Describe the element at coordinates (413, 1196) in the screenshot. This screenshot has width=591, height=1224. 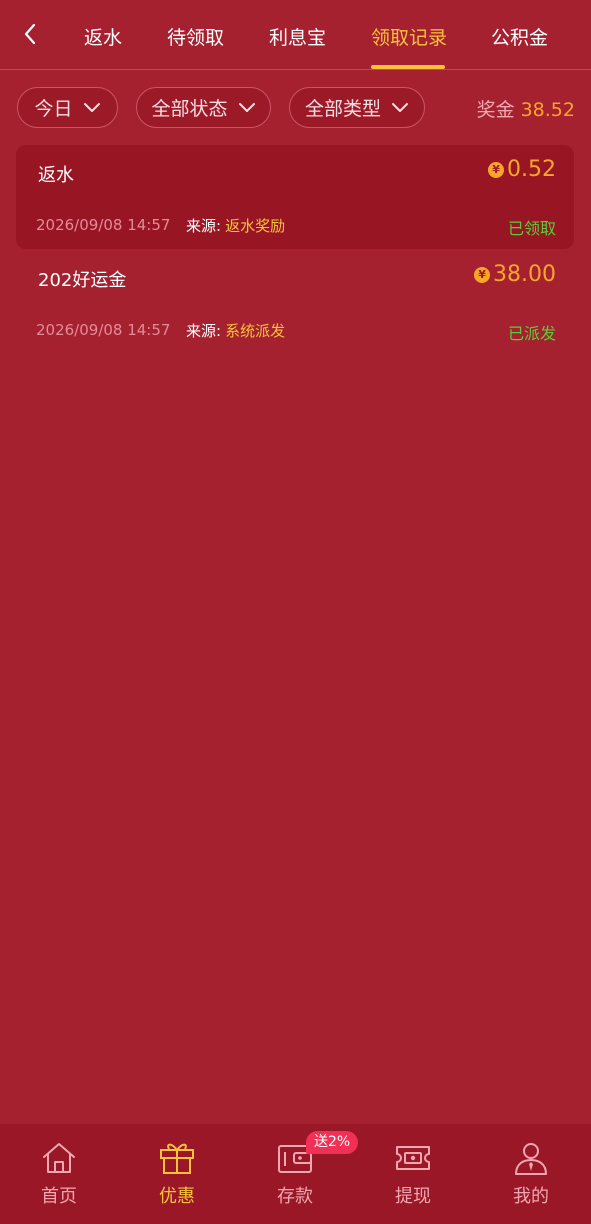
I see `bottom-nav-label: 提现` at that location.